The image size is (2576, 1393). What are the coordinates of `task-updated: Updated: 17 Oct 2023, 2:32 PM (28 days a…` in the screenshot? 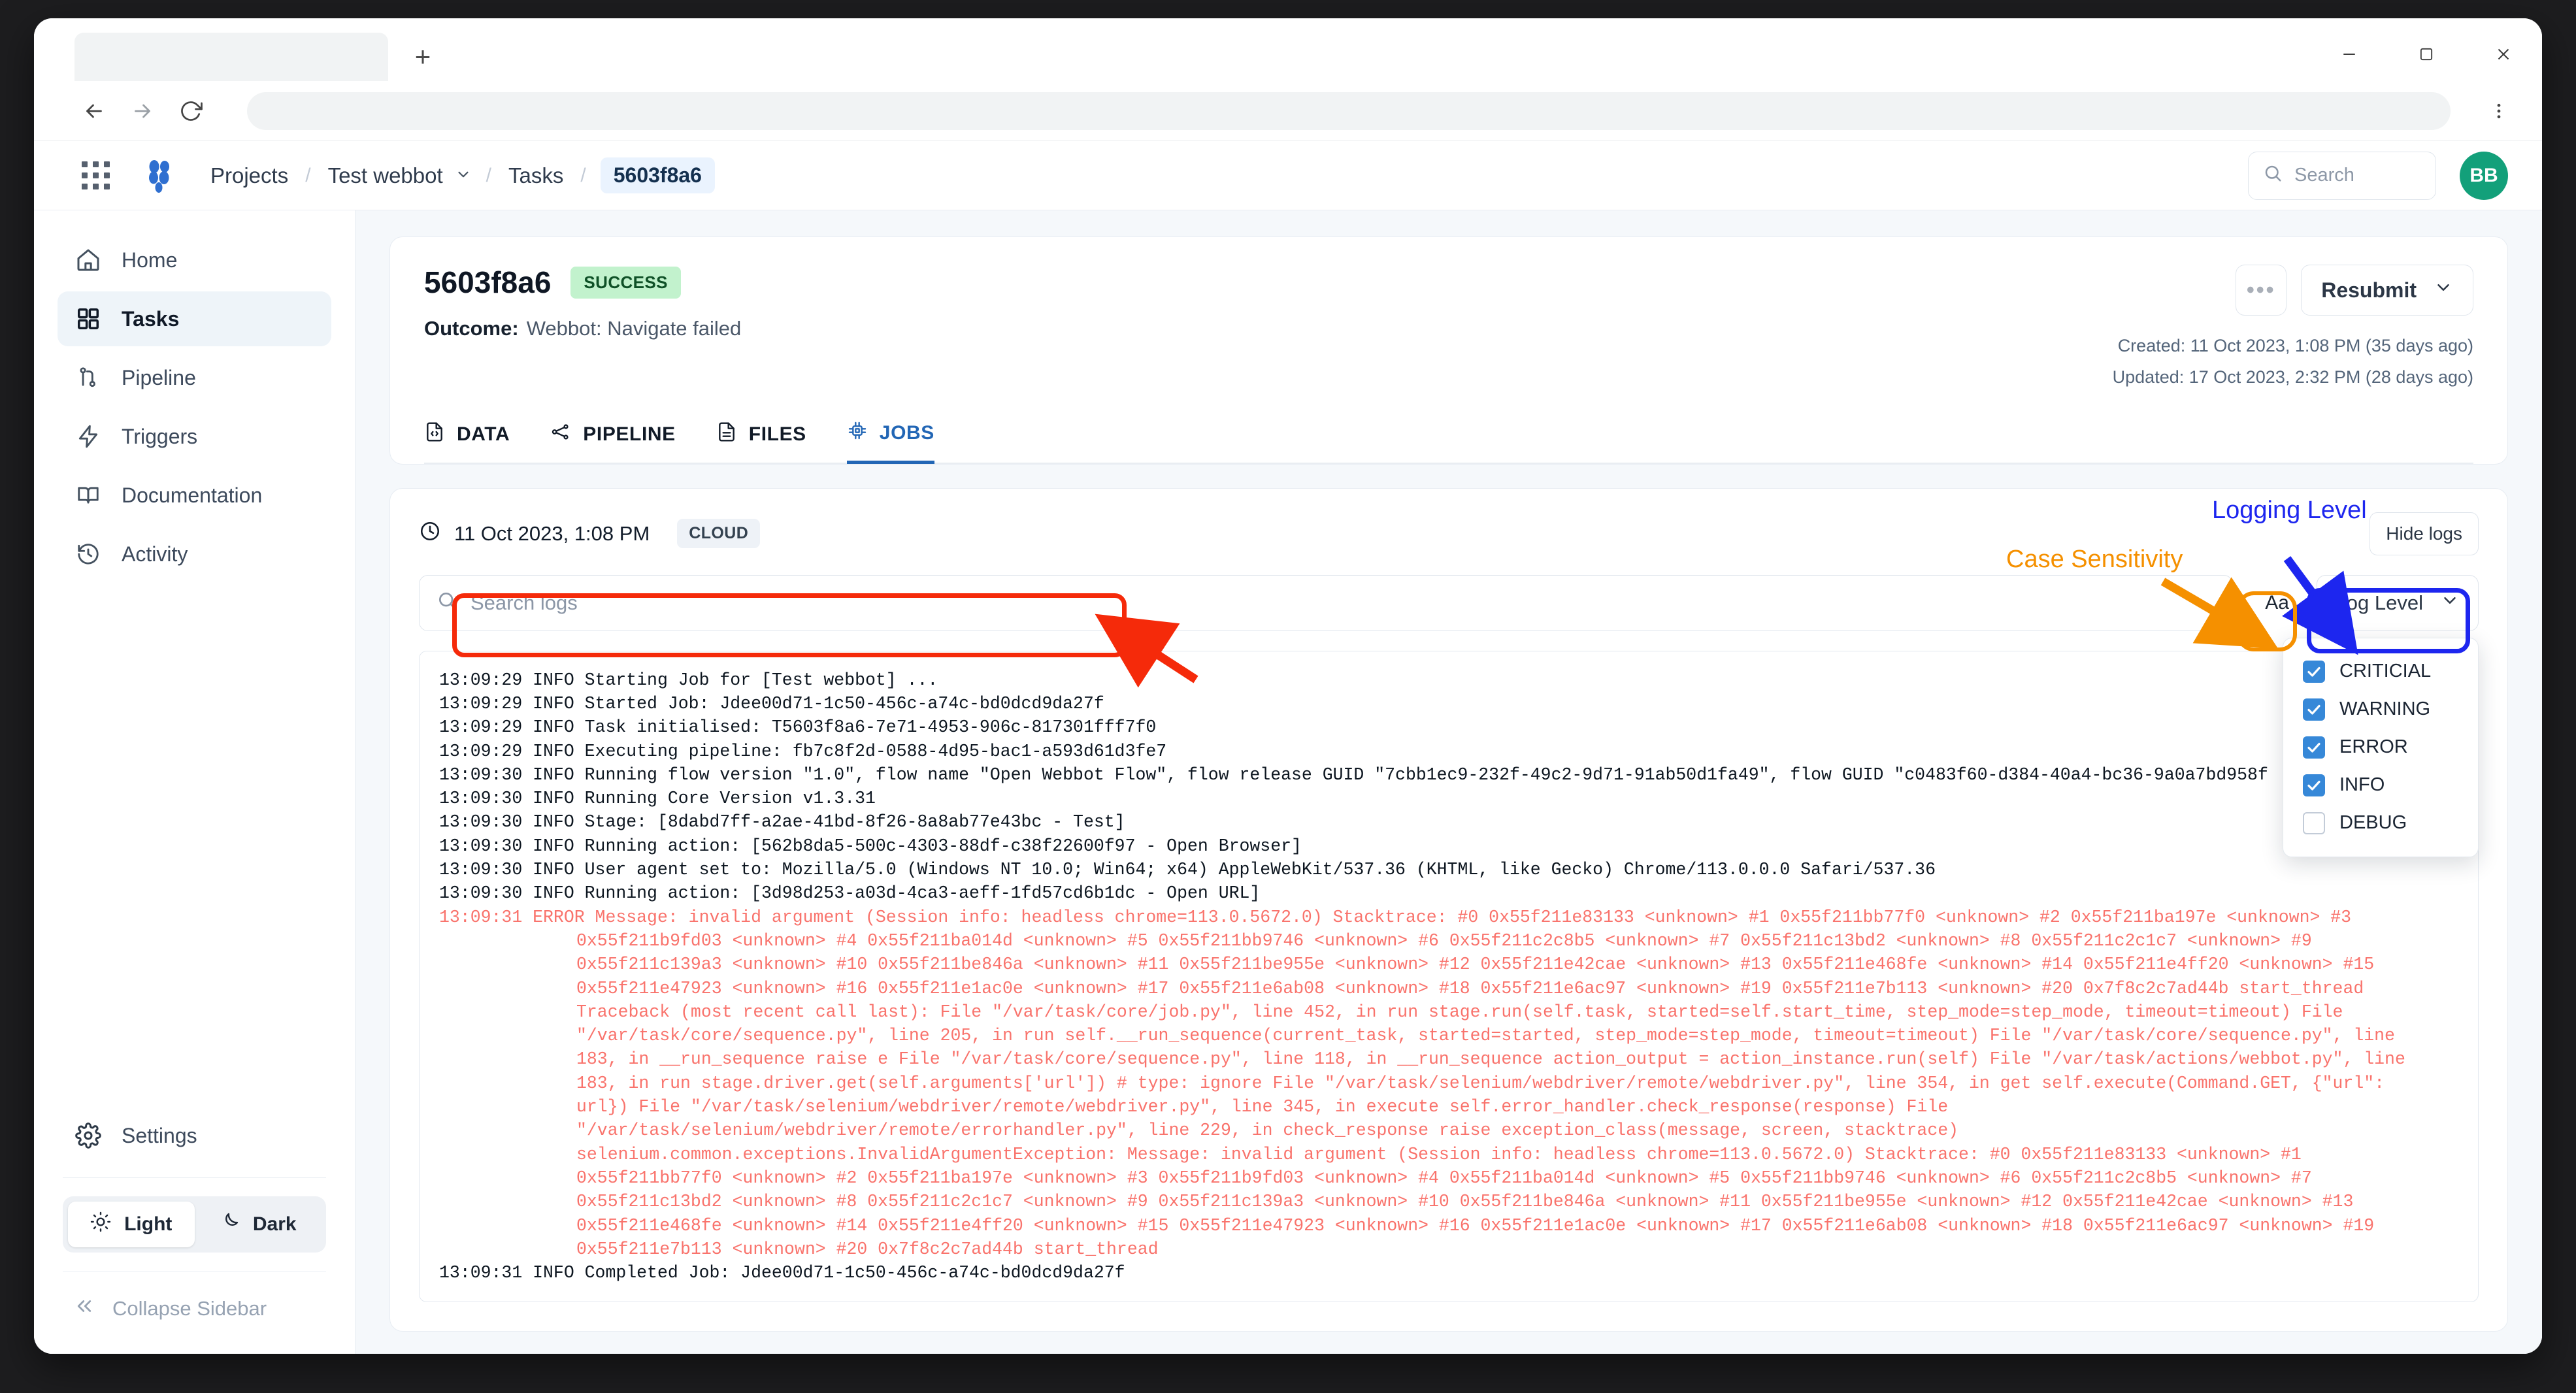 It's located at (2292, 377).